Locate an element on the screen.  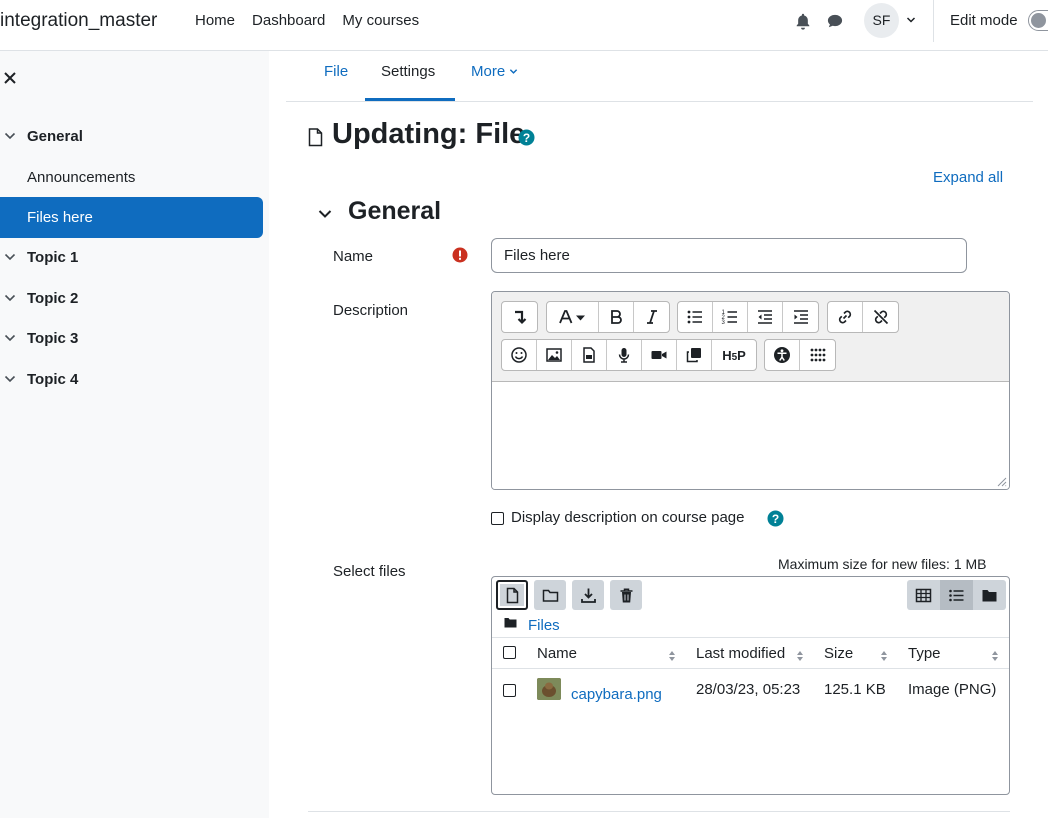
accessibility-checker-button is located at coordinates (782, 355).